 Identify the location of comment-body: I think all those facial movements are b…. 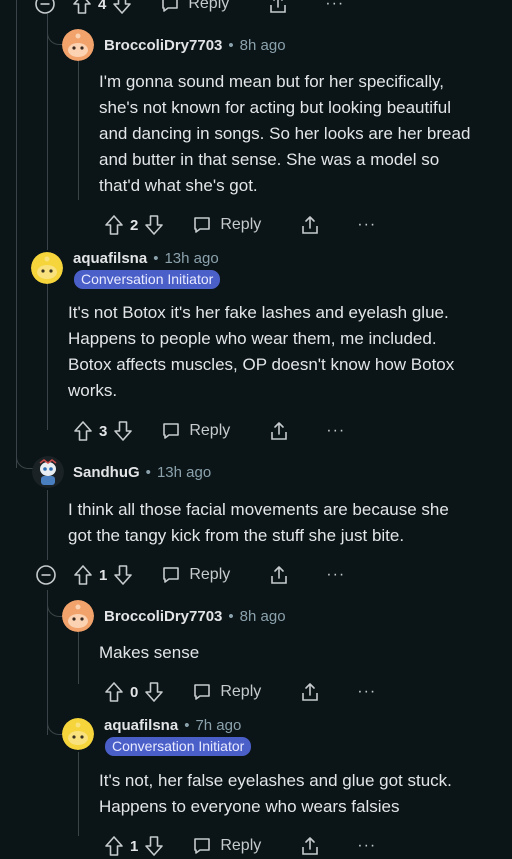
(258, 522).